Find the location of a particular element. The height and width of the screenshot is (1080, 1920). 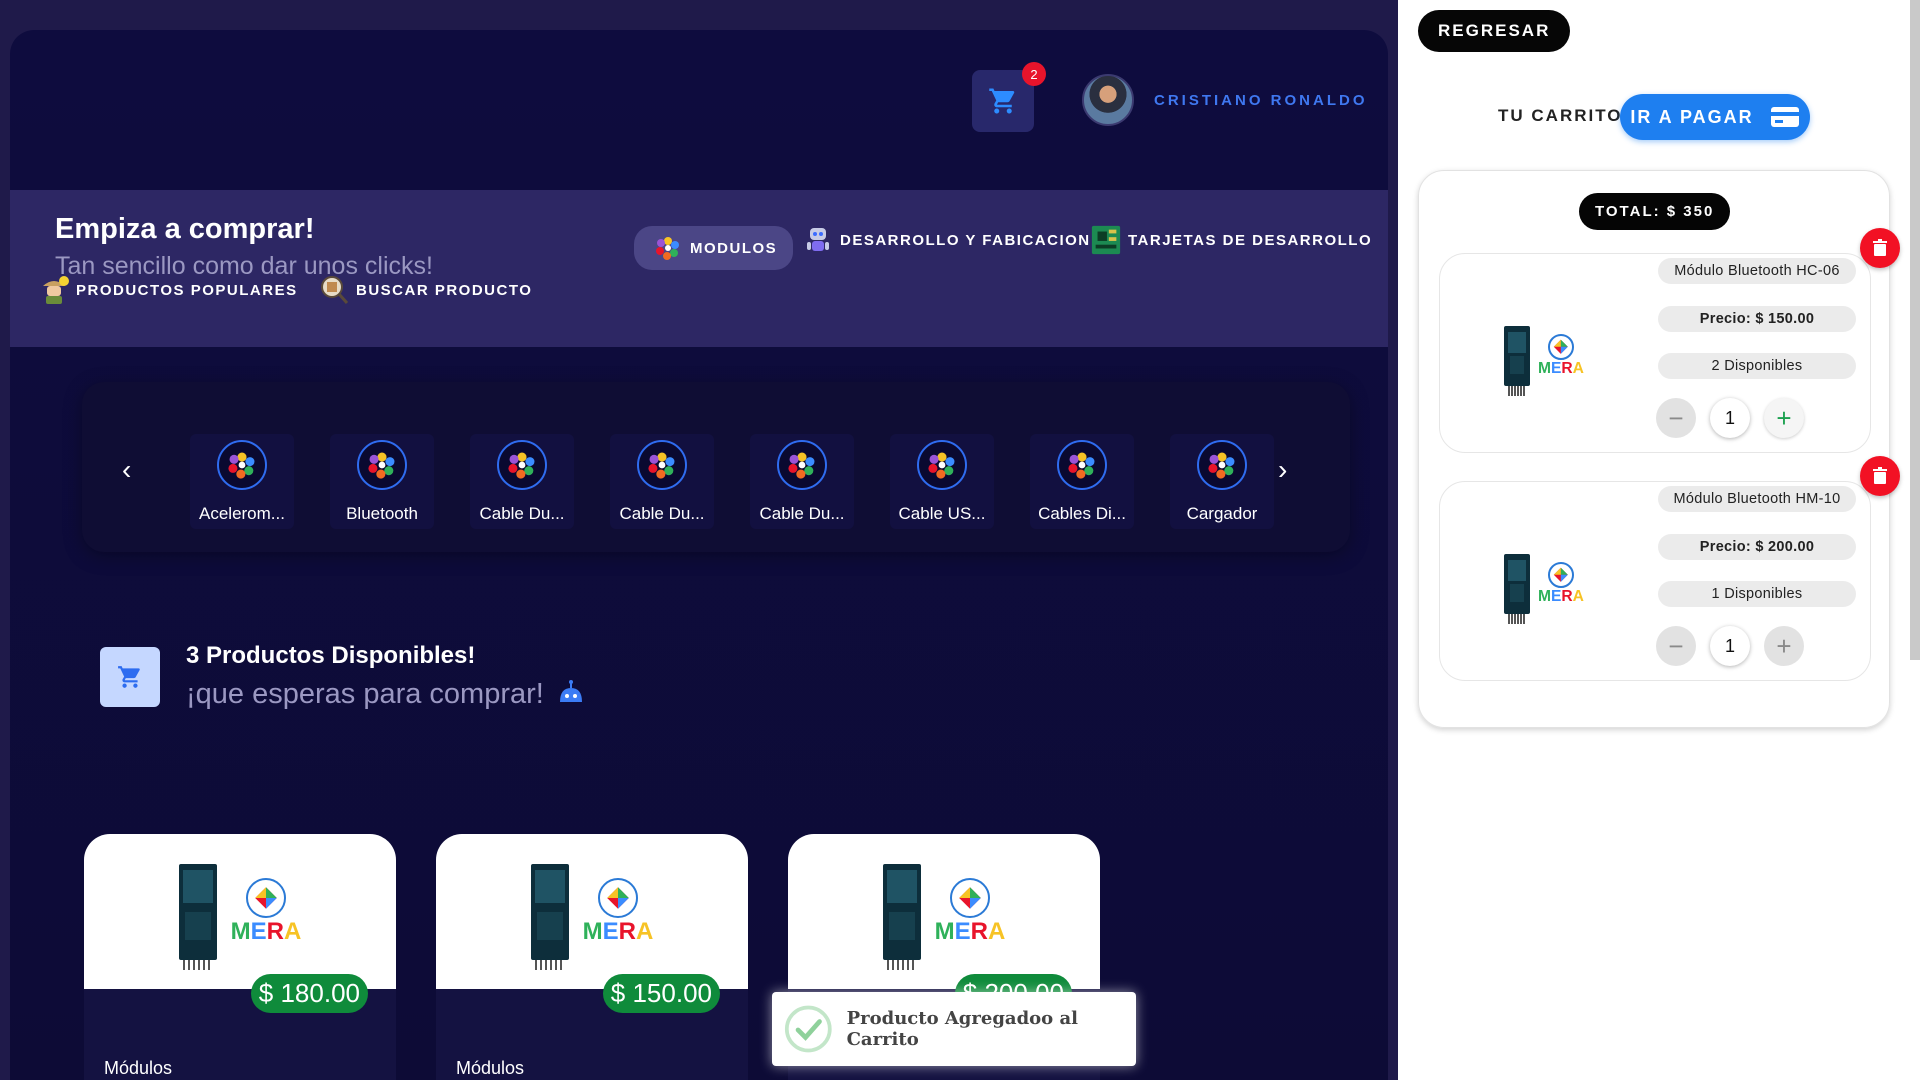

nav-label: PRODUCTOS POPULARES is located at coordinates (187, 290).